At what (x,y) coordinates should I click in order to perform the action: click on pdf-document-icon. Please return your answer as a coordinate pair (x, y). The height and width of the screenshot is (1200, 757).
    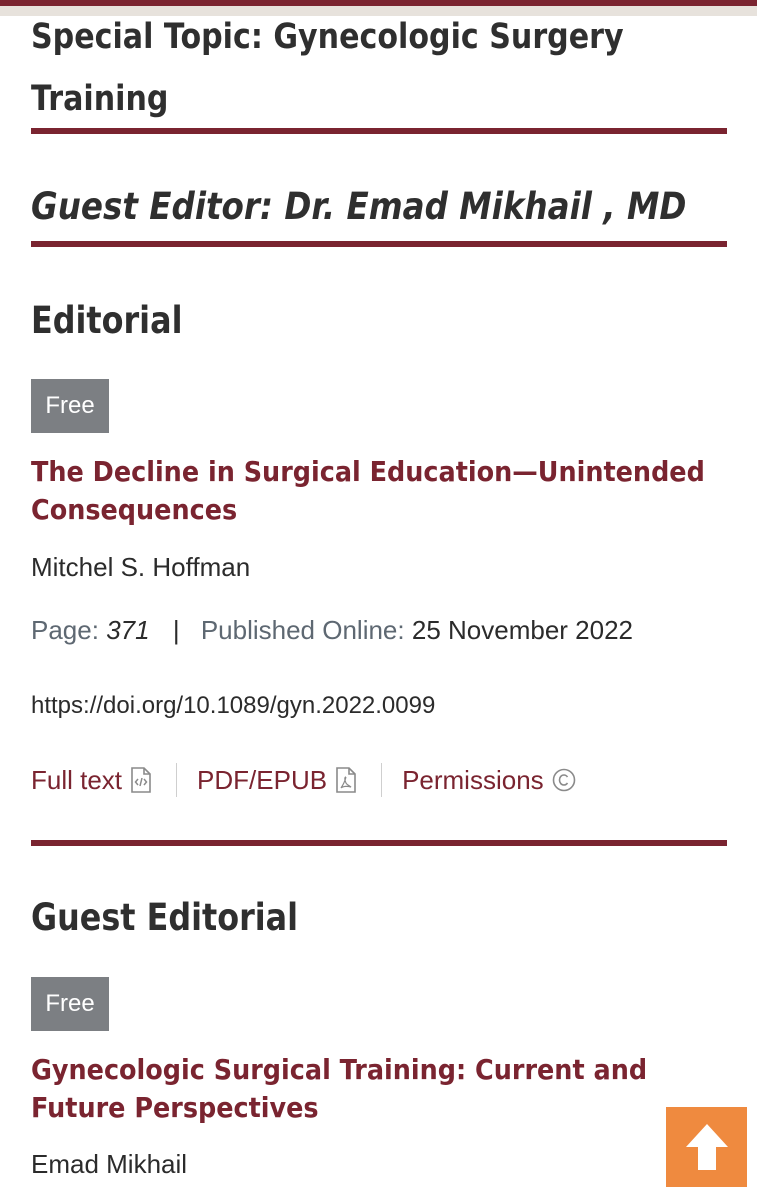
    Looking at the image, I should click on (346, 780).